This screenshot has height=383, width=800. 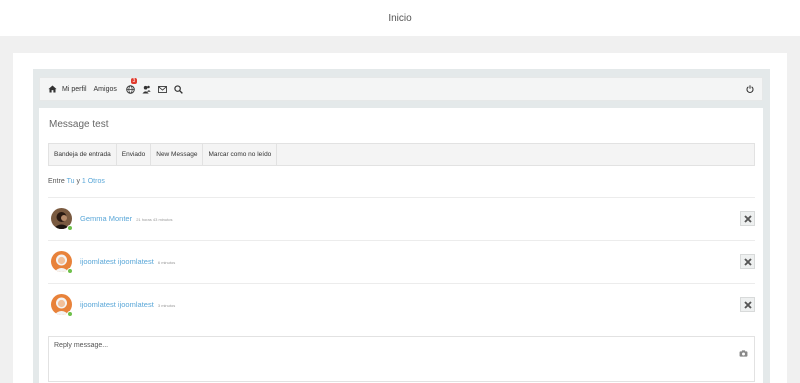 I want to click on tab-sent: Enviado, so click(x=134, y=154).